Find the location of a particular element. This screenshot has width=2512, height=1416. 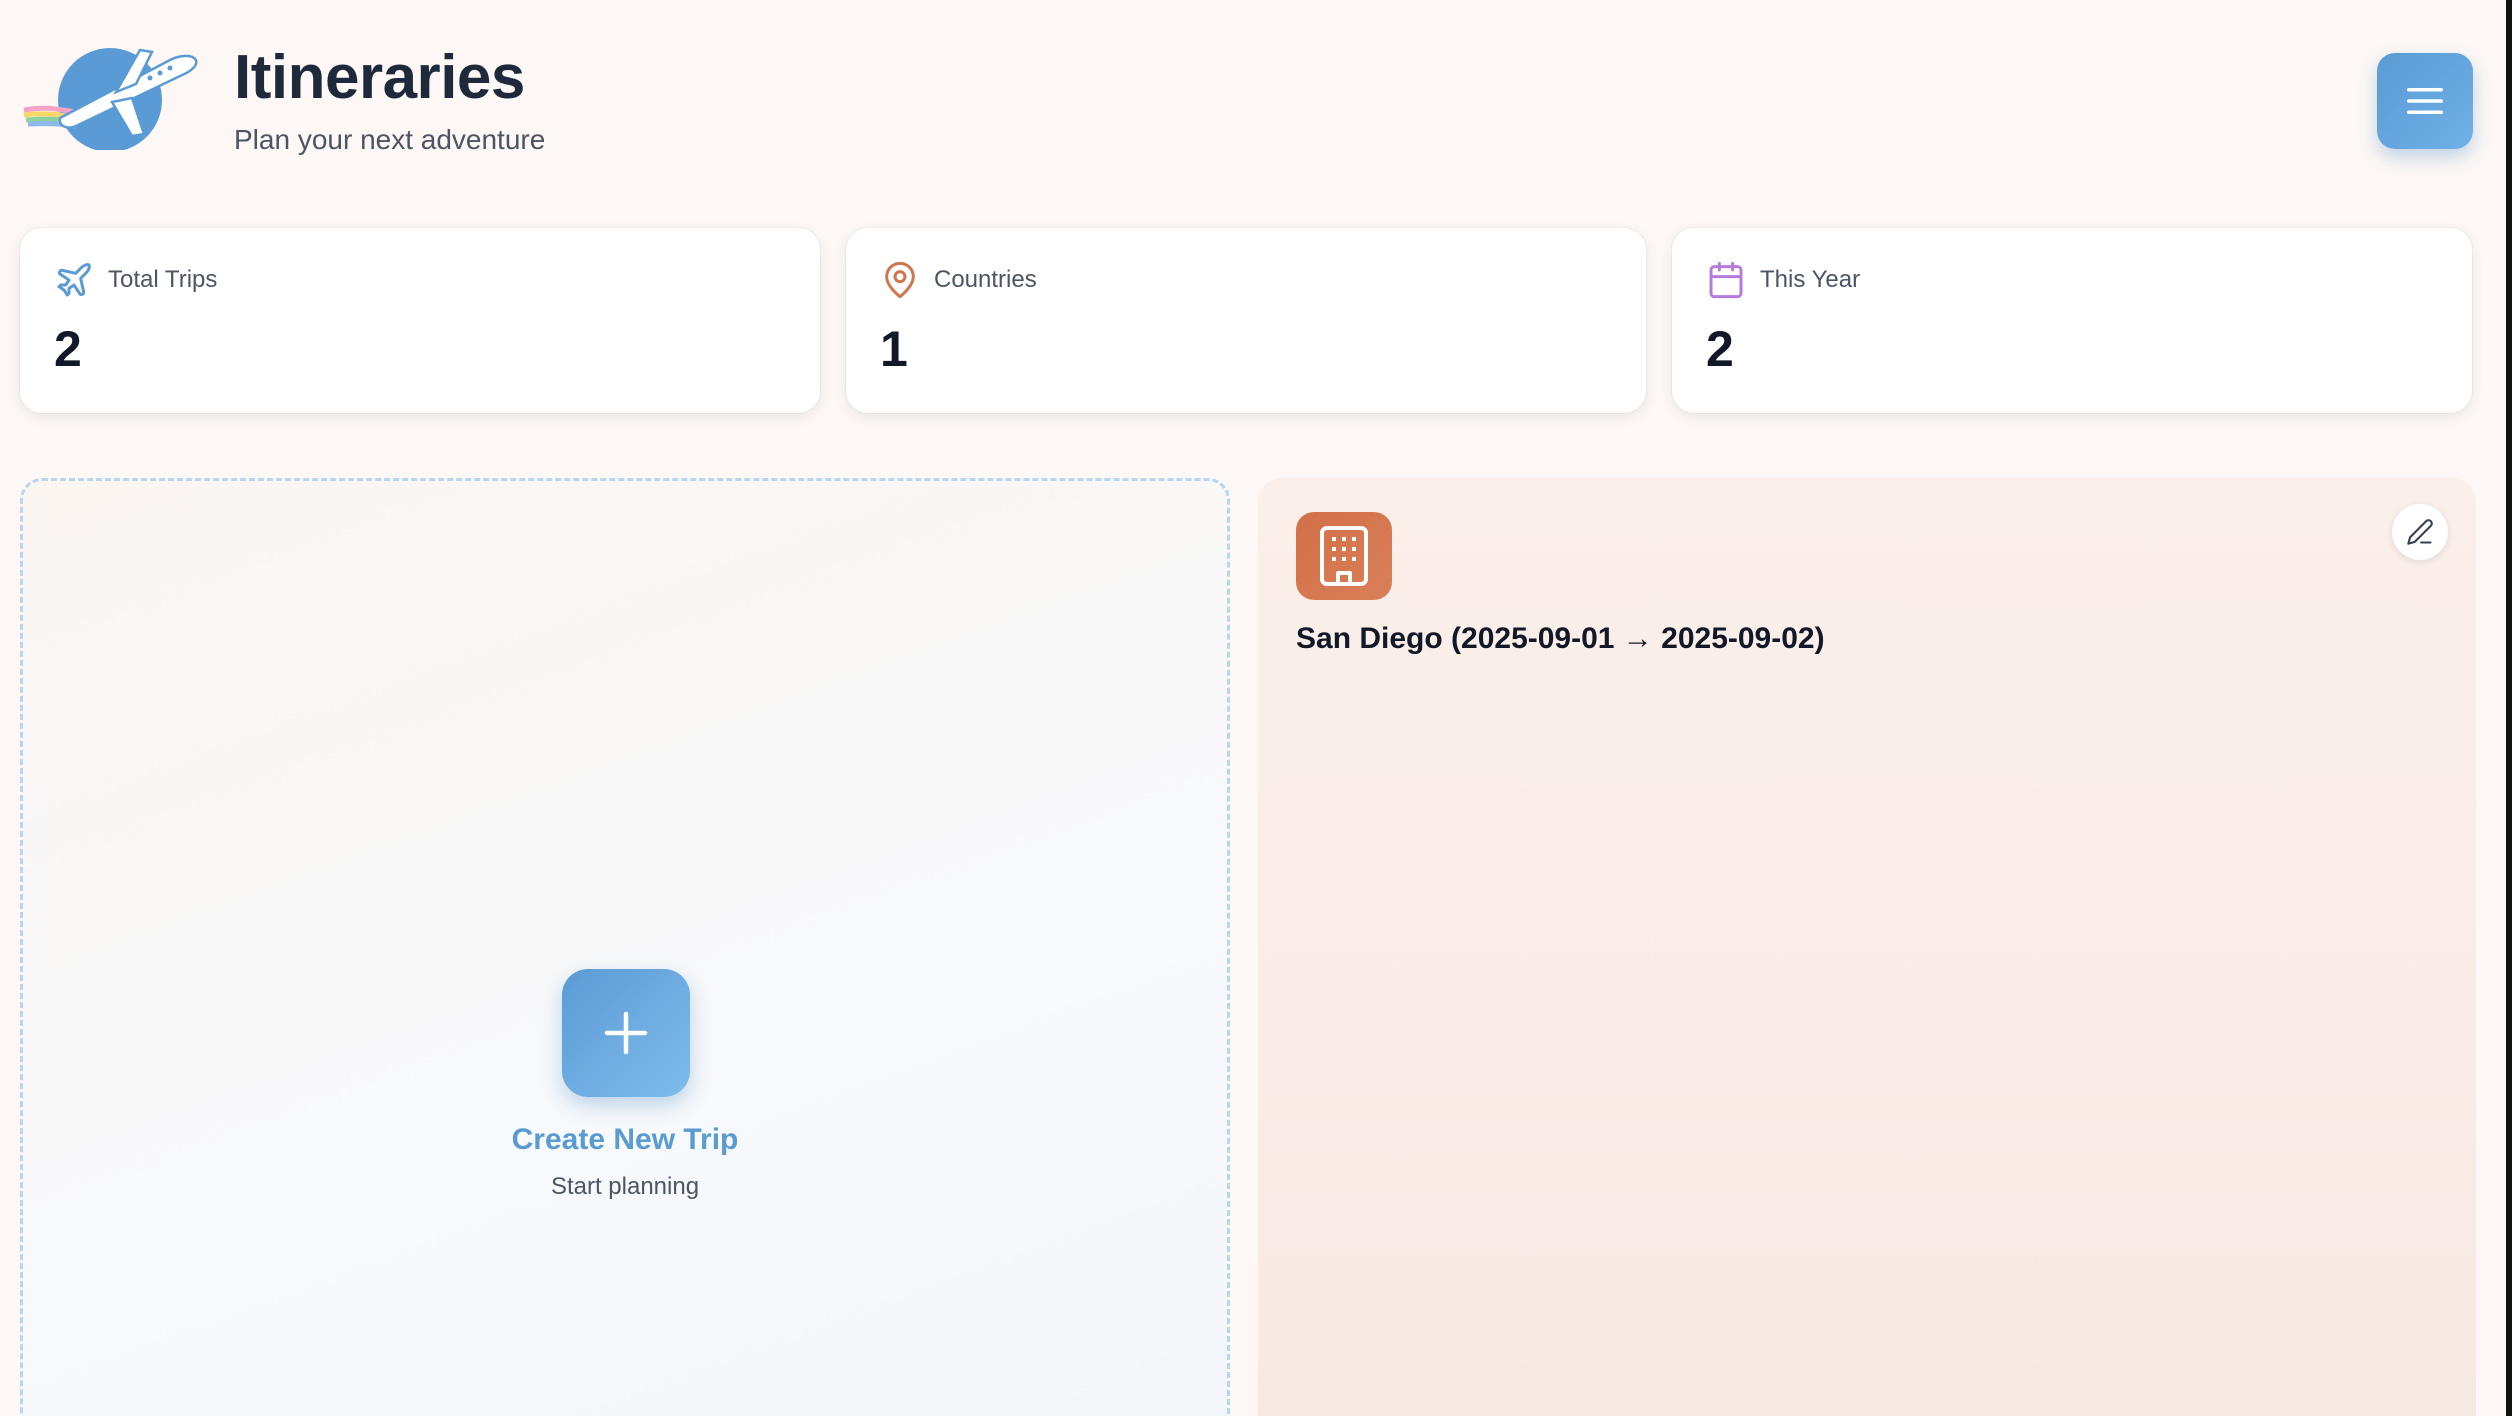

plus-icon is located at coordinates (626, 1033).